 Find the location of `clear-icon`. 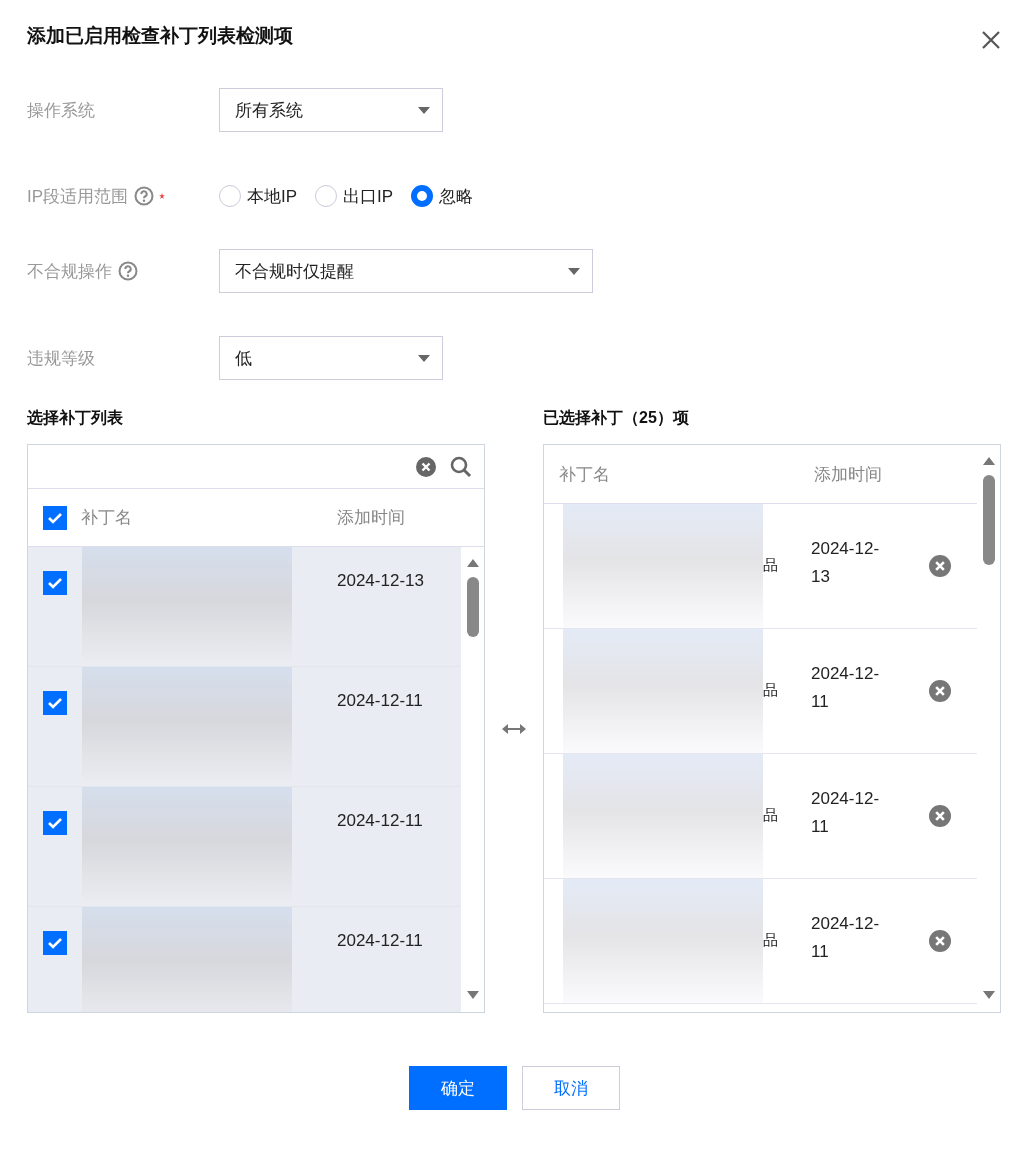

clear-icon is located at coordinates (426, 466).